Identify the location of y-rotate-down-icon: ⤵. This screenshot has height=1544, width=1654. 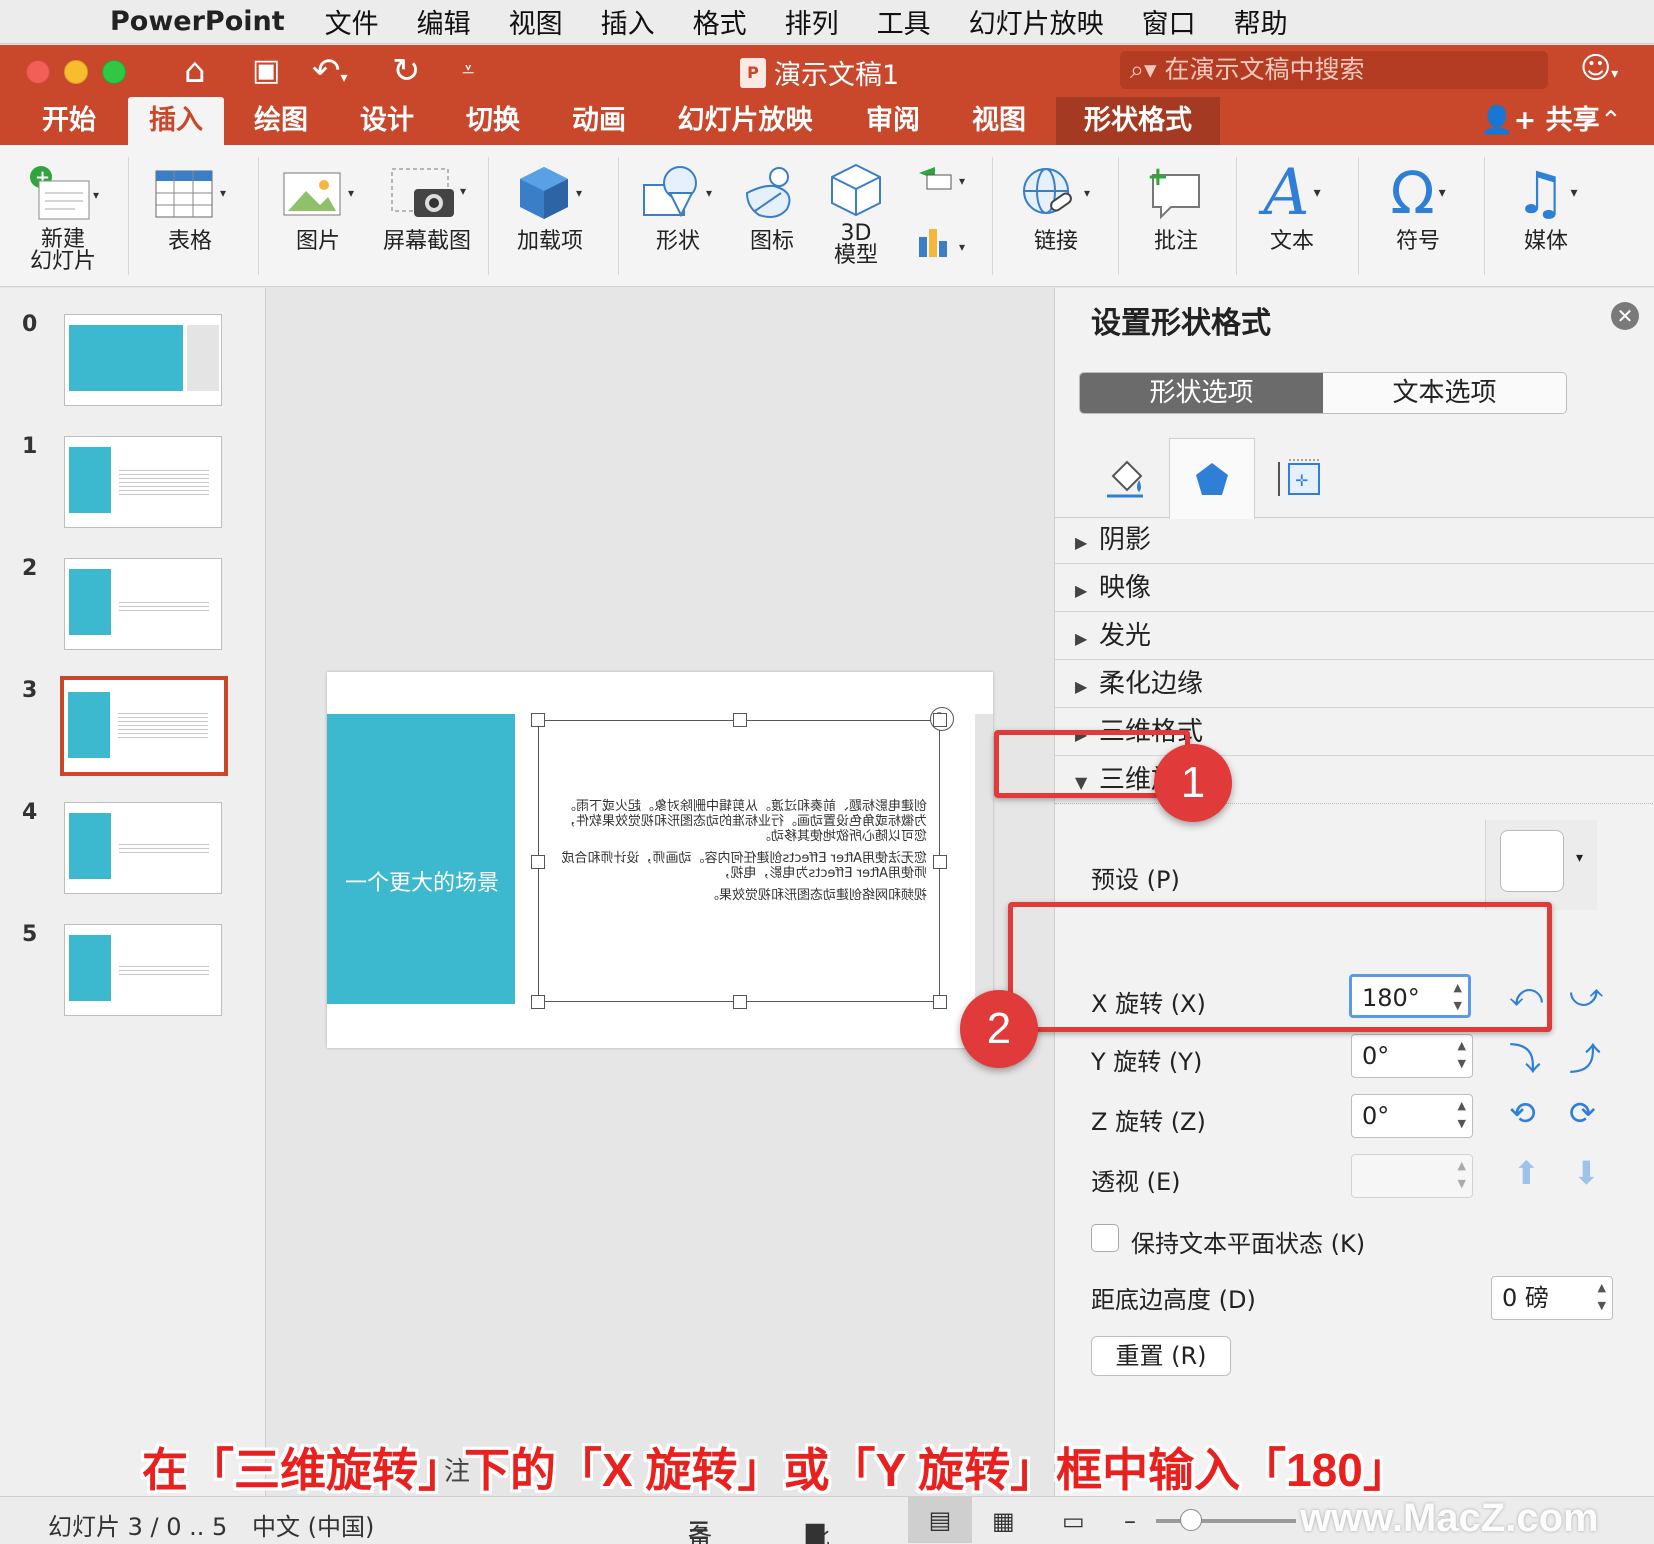
(1525, 1057).